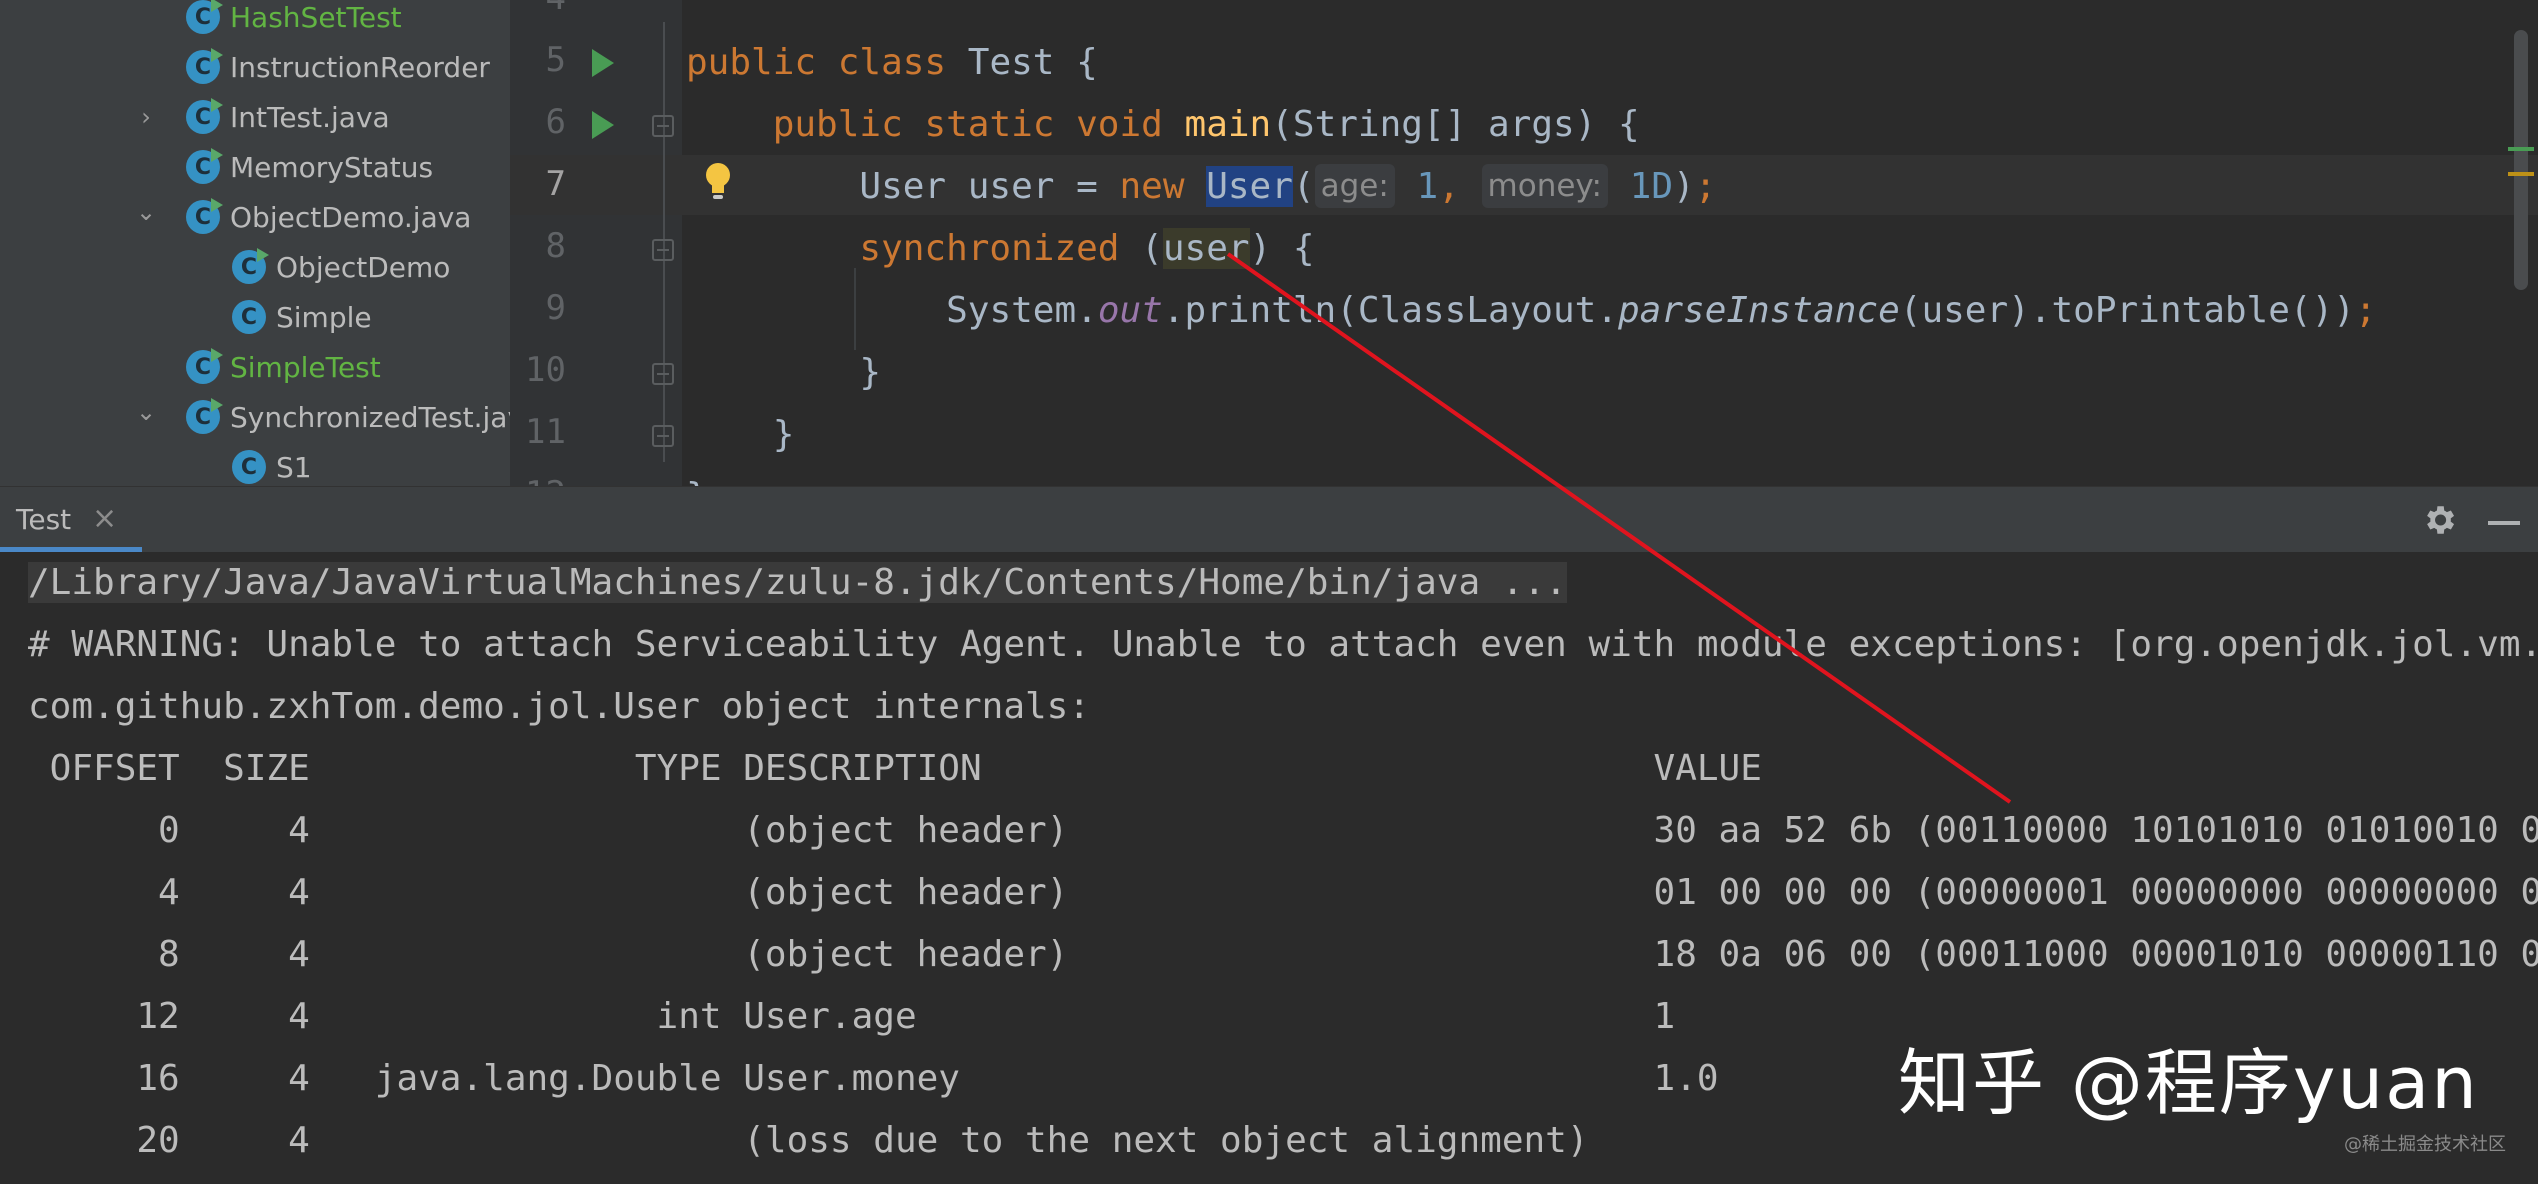 This screenshot has width=2538, height=1184. Describe the element at coordinates (1354, 186) in the screenshot. I see `param-hint-age: age:` at that location.